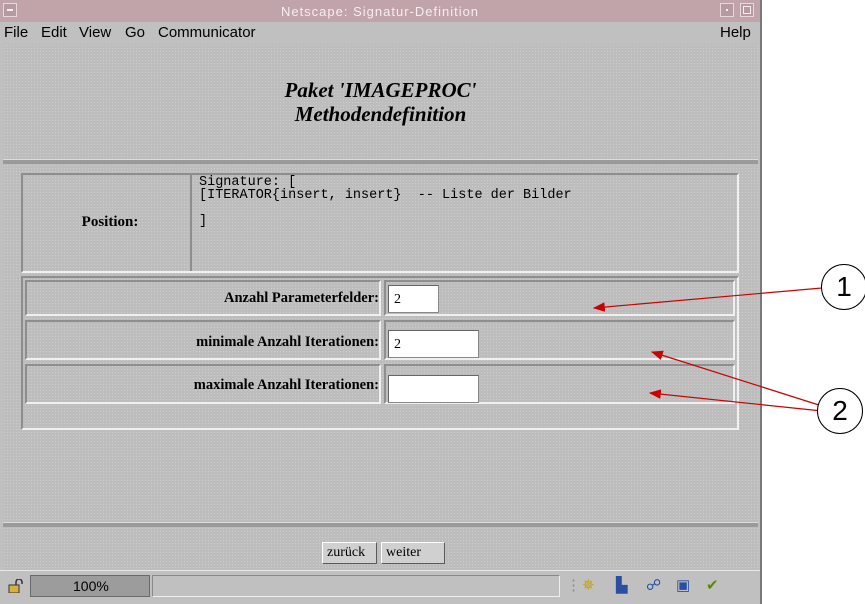  Describe the element at coordinates (735, 400) in the screenshot. I see `arrow-2b` at that location.